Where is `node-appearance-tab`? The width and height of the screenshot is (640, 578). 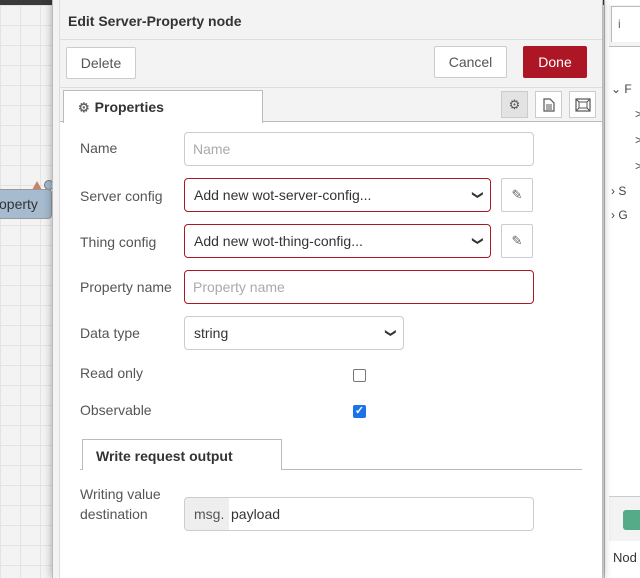 node-appearance-tab is located at coordinates (582, 104).